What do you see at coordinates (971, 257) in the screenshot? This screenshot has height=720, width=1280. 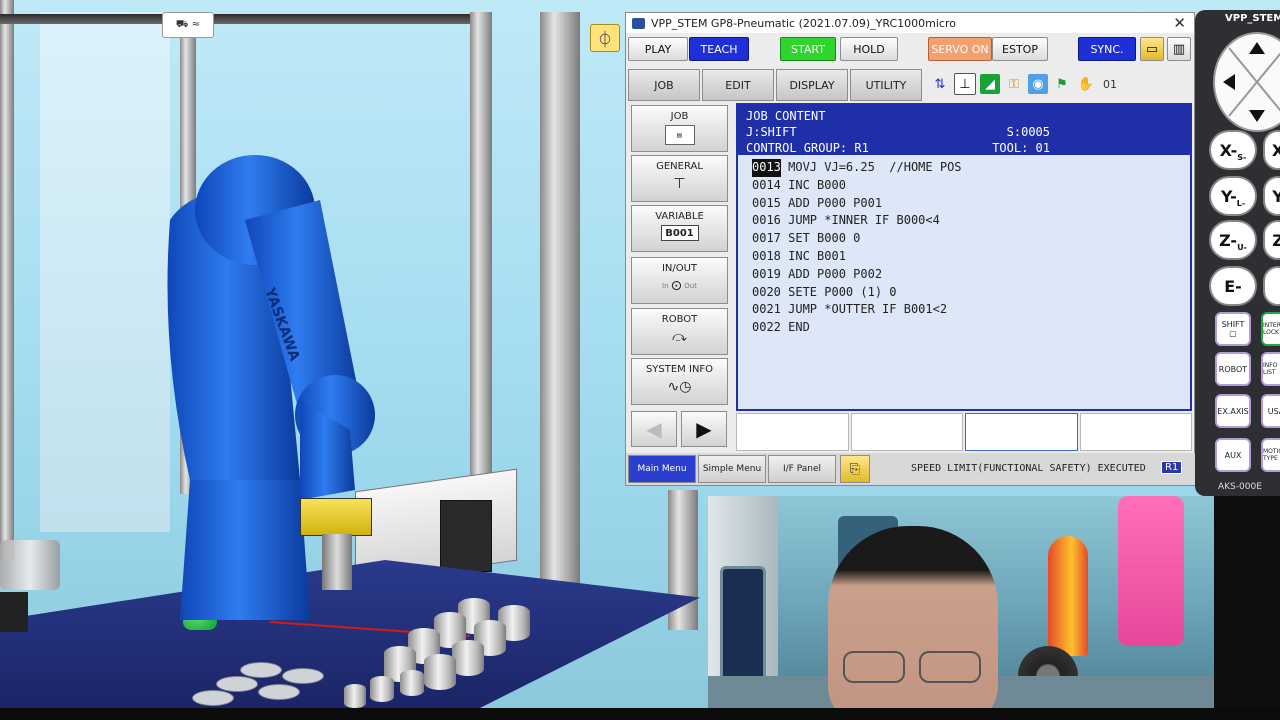 I see `job-line: 0018 INC B001` at bounding box center [971, 257].